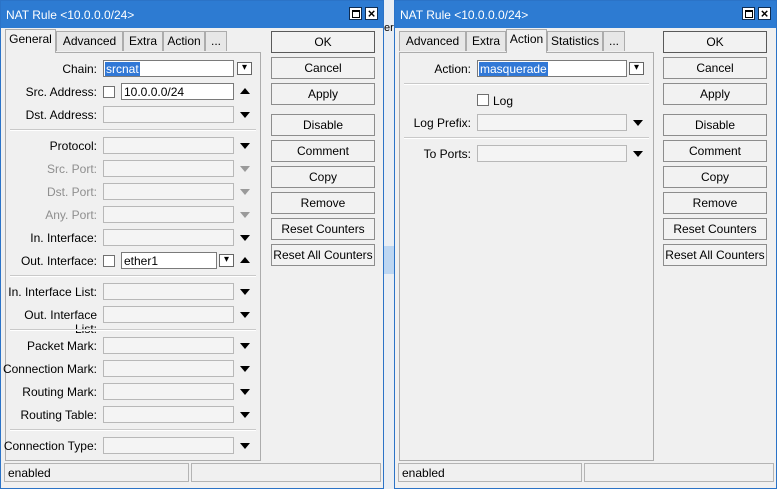 The image size is (777, 489). Describe the element at coordinates (61, 115) in the screenshot. I see `dst-address-label: Dst. Address:` at that location.